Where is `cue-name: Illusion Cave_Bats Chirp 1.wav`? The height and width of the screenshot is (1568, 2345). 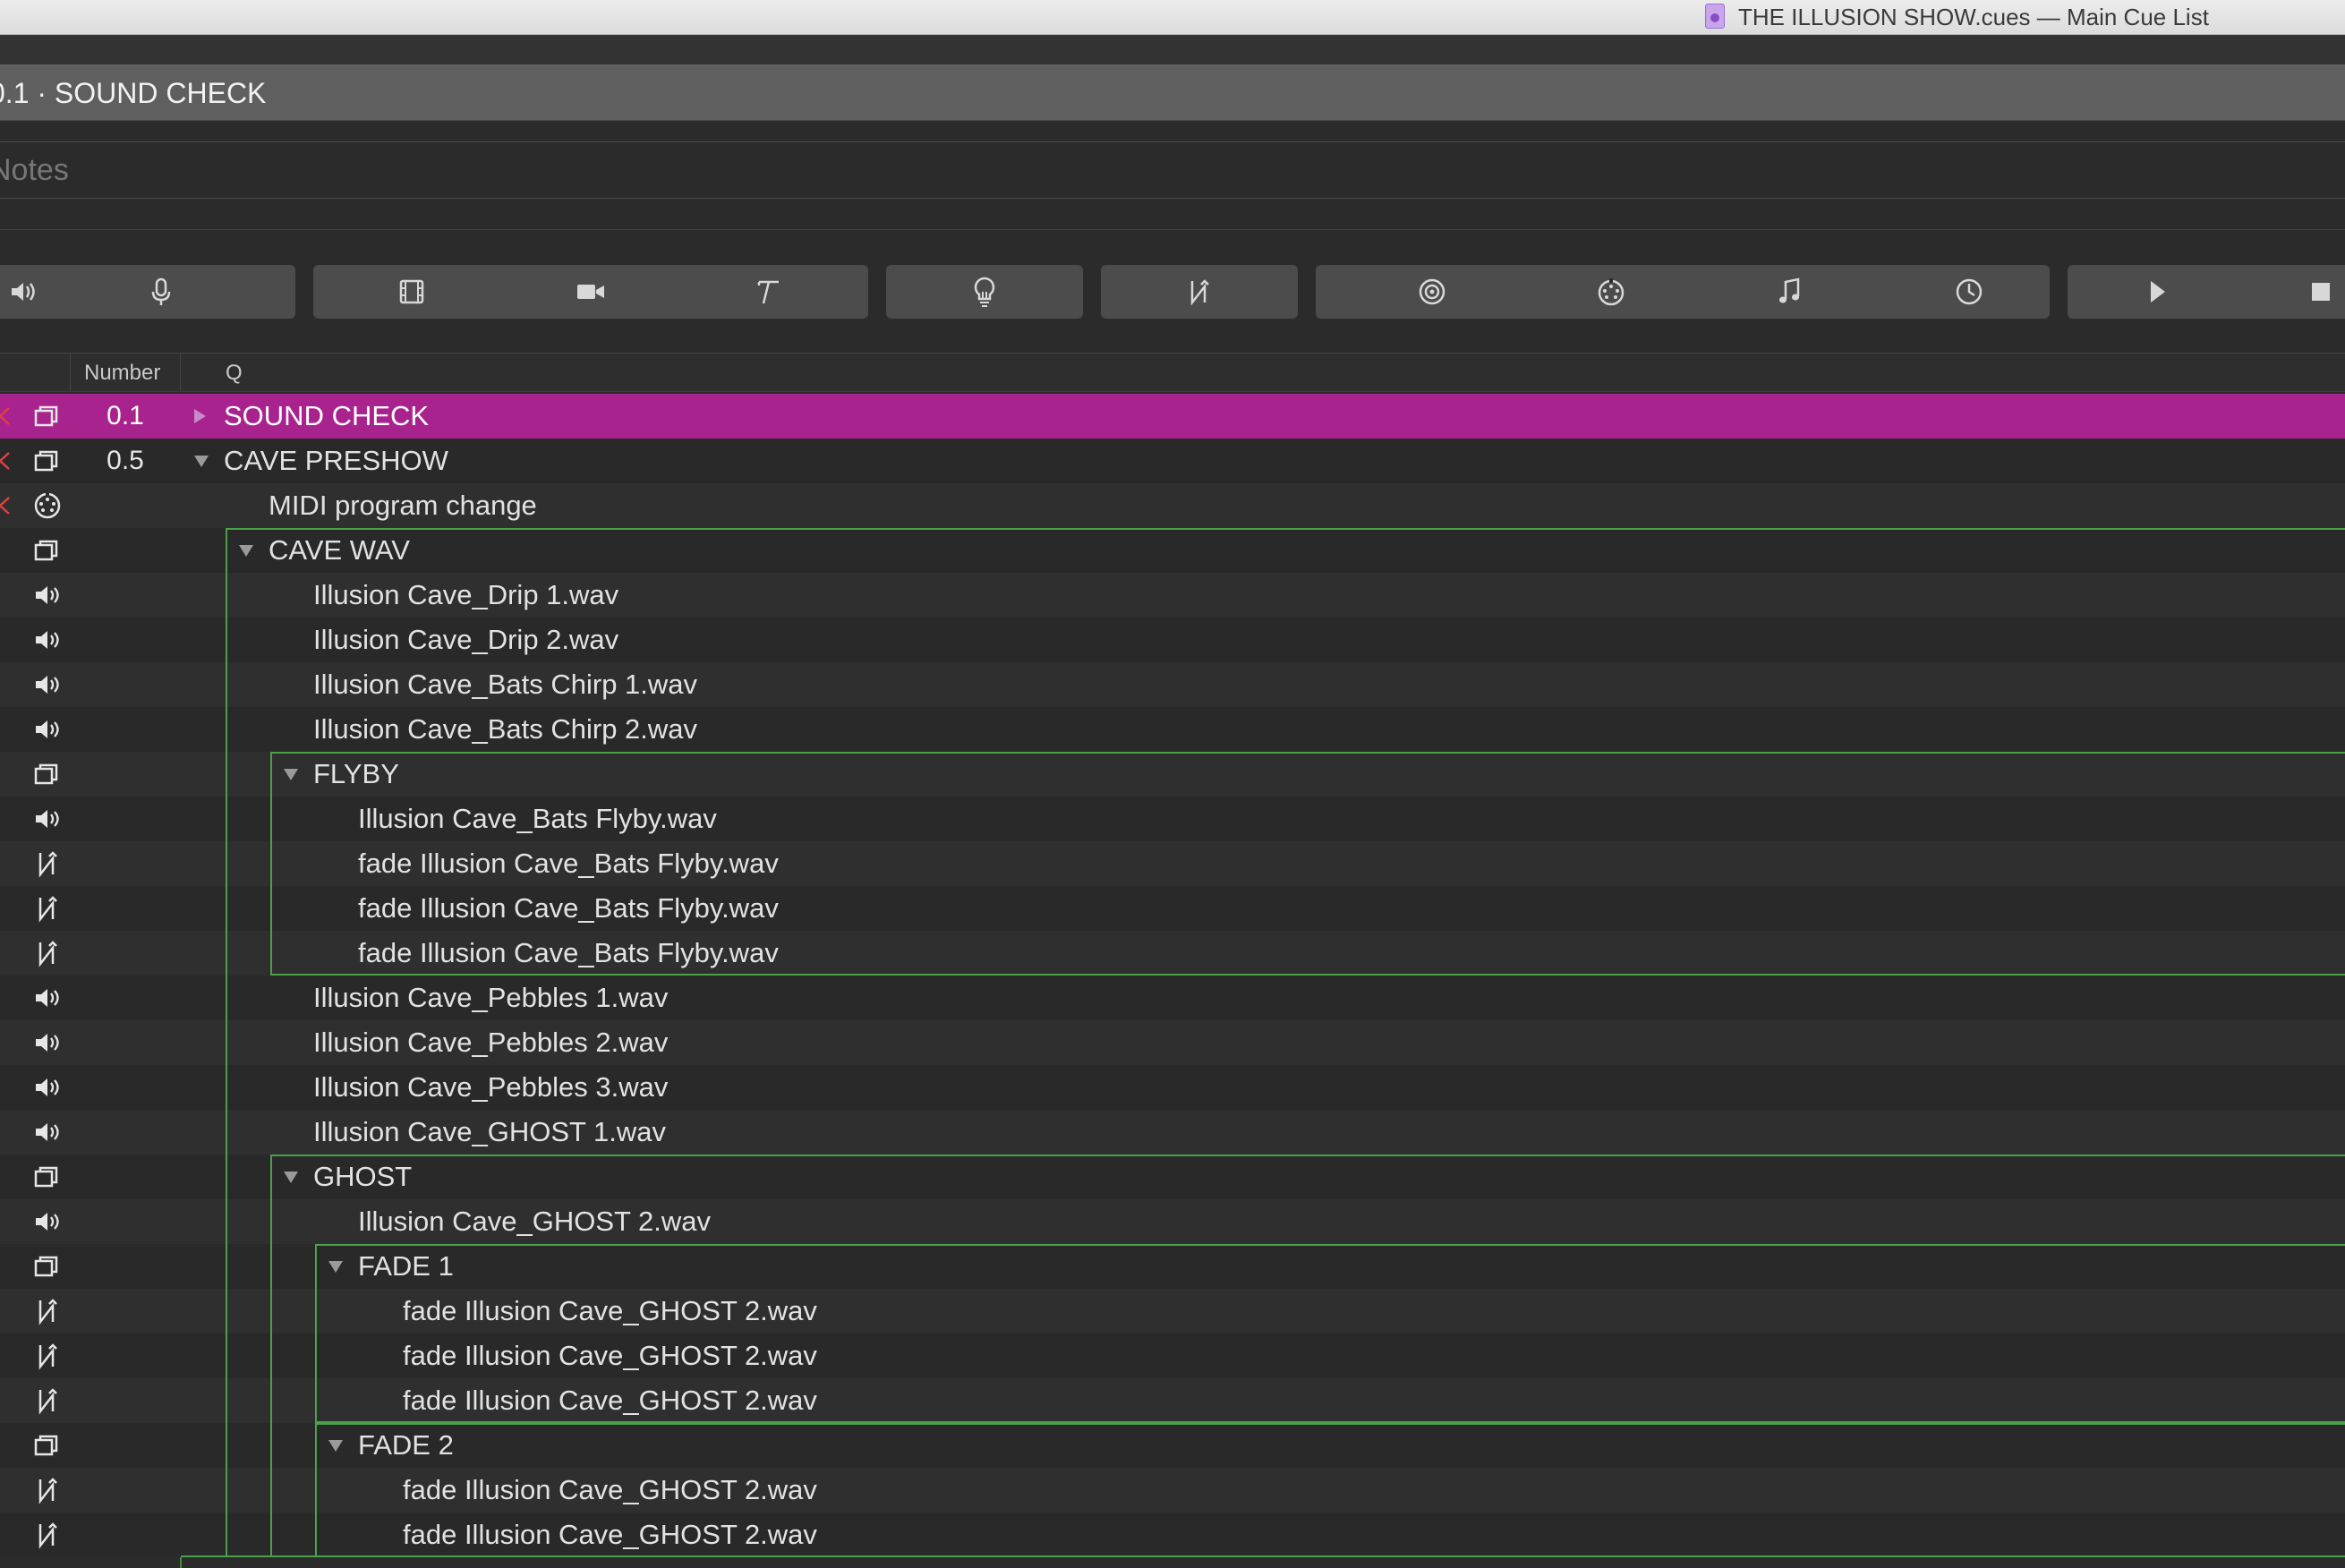 cue-name: Illusion Cave_Bats Chirp 1.wav is located at coordinates (505, 684).